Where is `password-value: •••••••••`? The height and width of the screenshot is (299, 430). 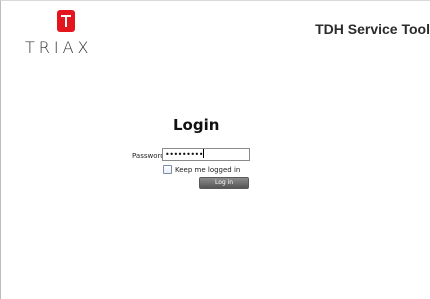 password-value: ••••••••• is located at coordinates (184, 154).